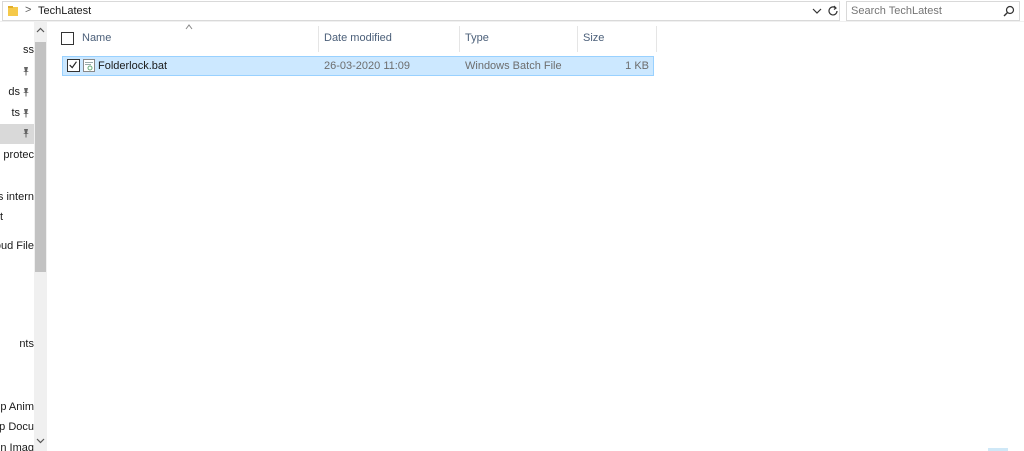  I want to click on nav-item-label: l protec, so click(17, 155).